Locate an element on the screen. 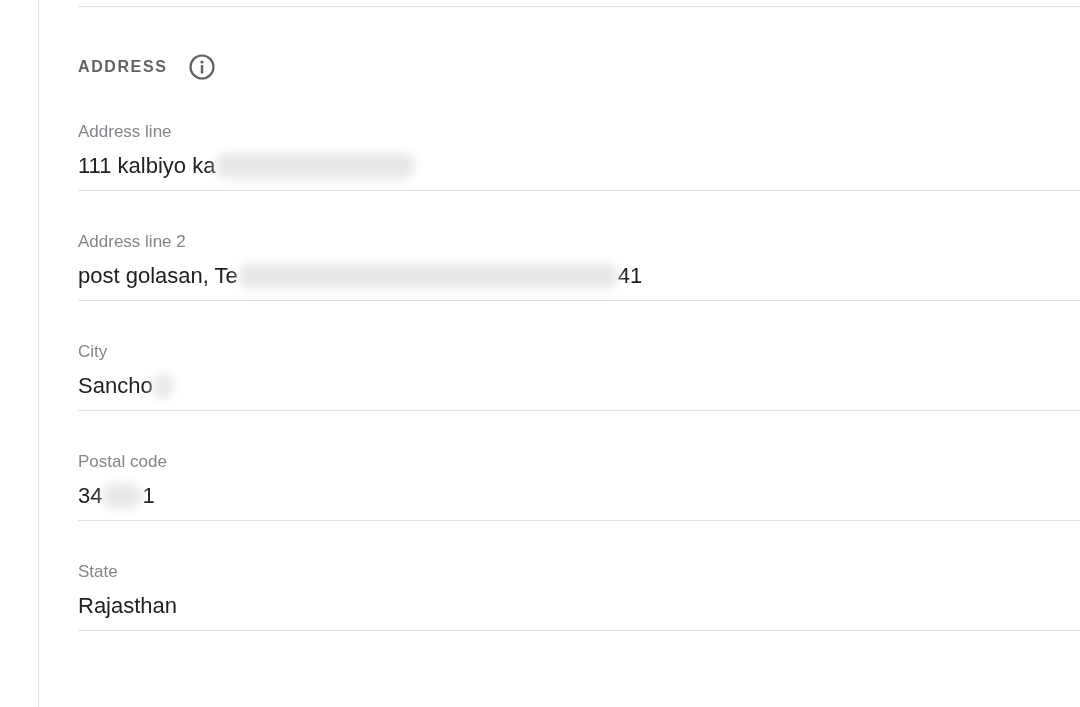  field-value: Sancho is located at coordinates (115, 386).